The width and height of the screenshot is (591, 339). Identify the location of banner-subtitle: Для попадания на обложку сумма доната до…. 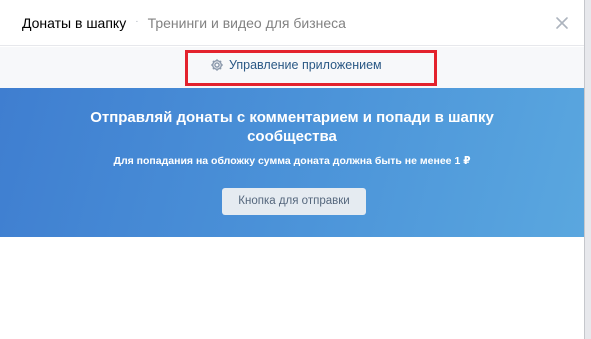
(292, 161).